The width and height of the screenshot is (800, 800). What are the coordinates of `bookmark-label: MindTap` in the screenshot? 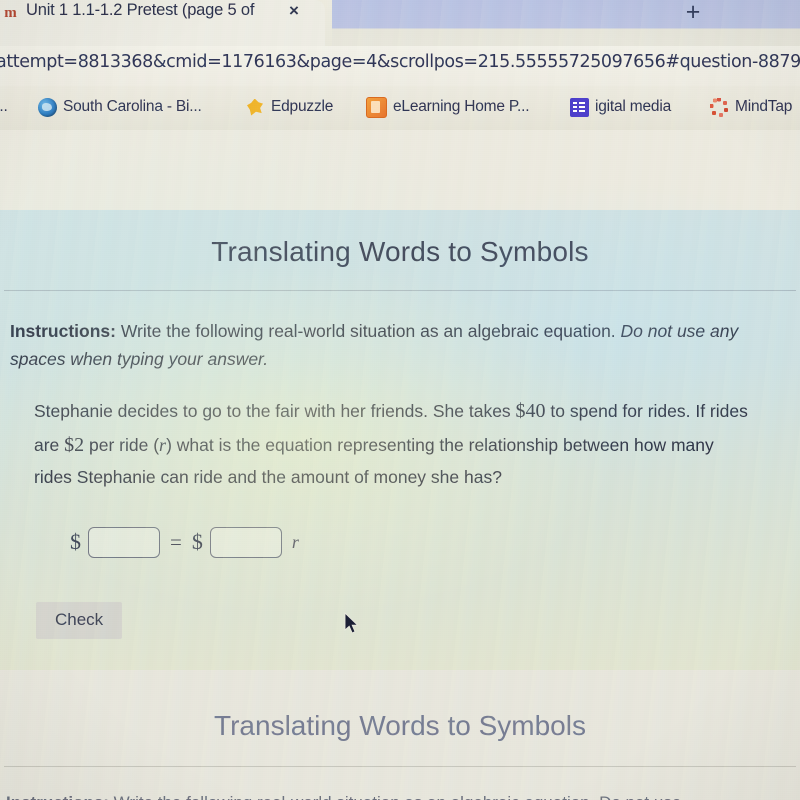 It's located at (764, 106).